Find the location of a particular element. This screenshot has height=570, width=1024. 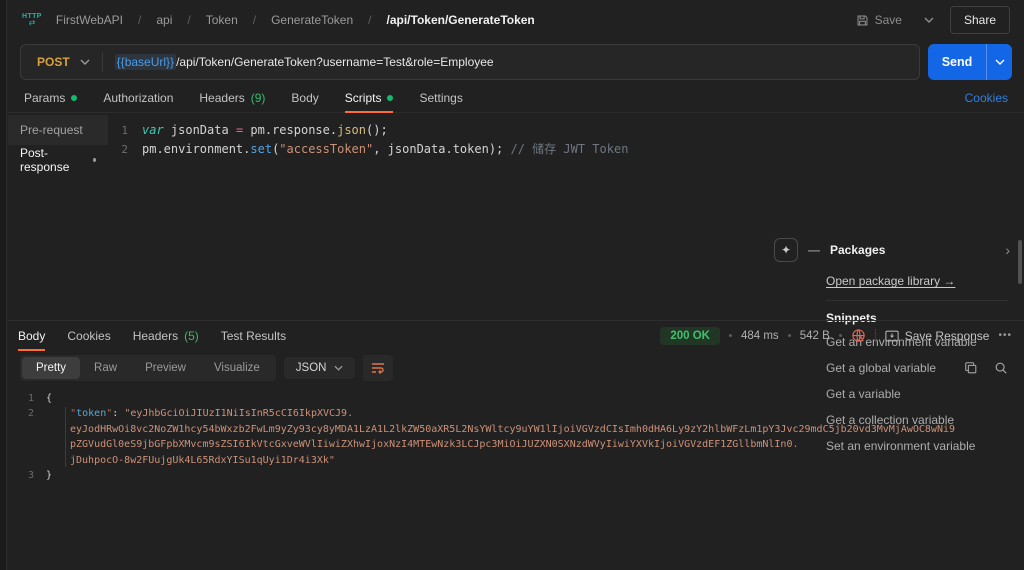

response-tab-cookies: Cookies is located at coordinates (88, 335).